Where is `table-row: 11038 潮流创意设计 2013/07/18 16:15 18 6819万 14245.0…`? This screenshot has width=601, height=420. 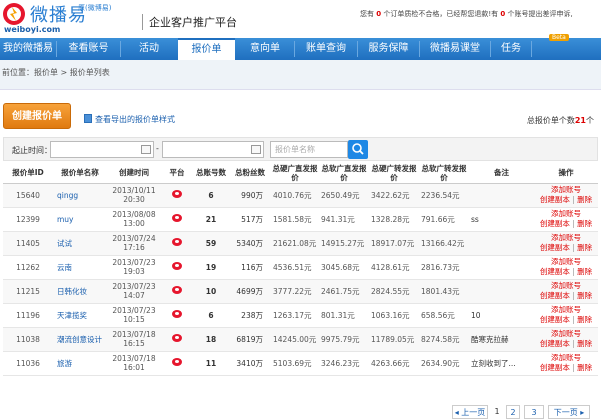 table-row: 11038 潮流创意设计 2013/07/18 16:15 18 6819万 14245.0… is located at coordinates (300, 339).